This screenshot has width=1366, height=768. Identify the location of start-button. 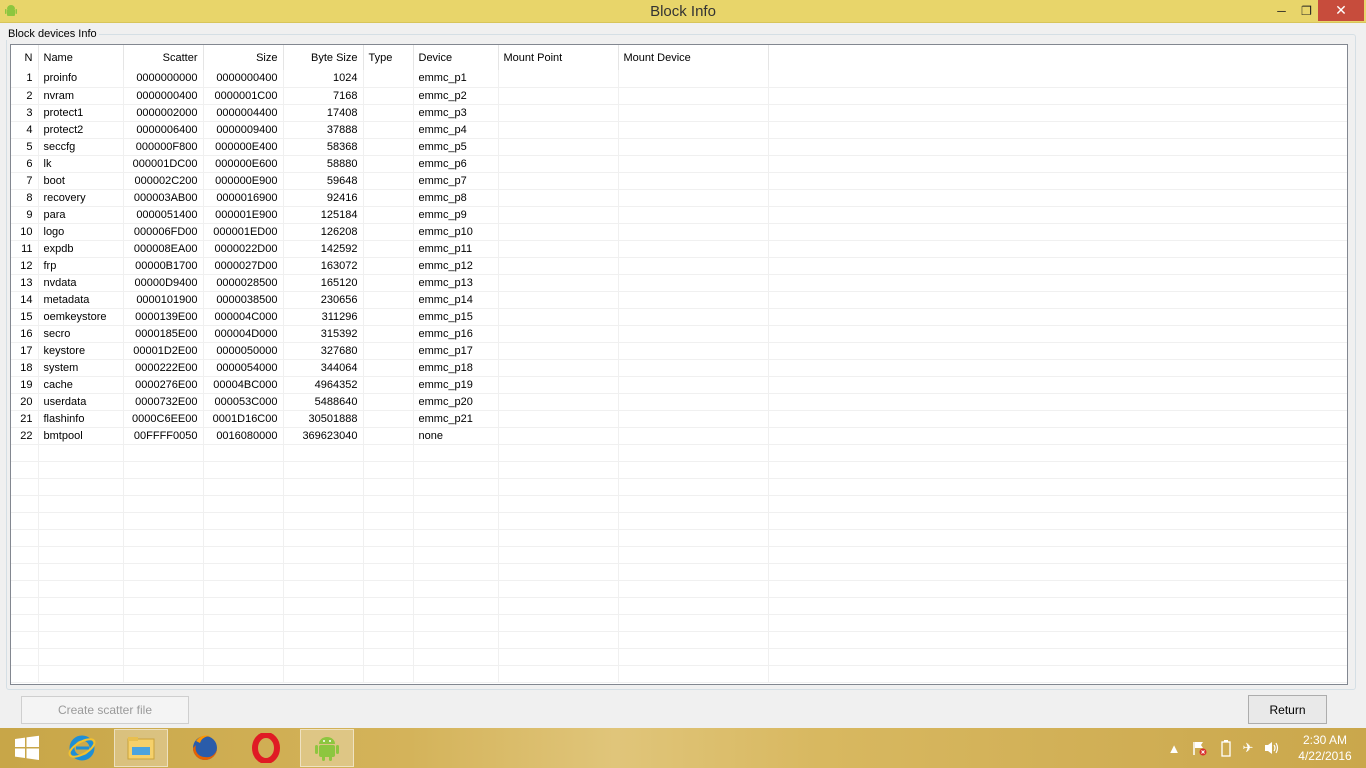
(27, 748).